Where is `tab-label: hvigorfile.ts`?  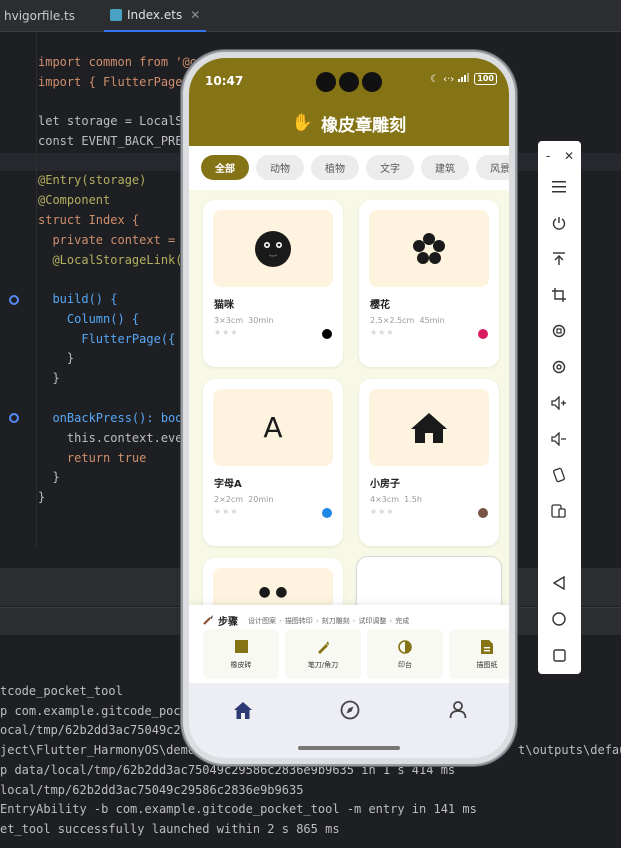
tab-label: hvigorfile.ts is located at coordinates (39, 16).